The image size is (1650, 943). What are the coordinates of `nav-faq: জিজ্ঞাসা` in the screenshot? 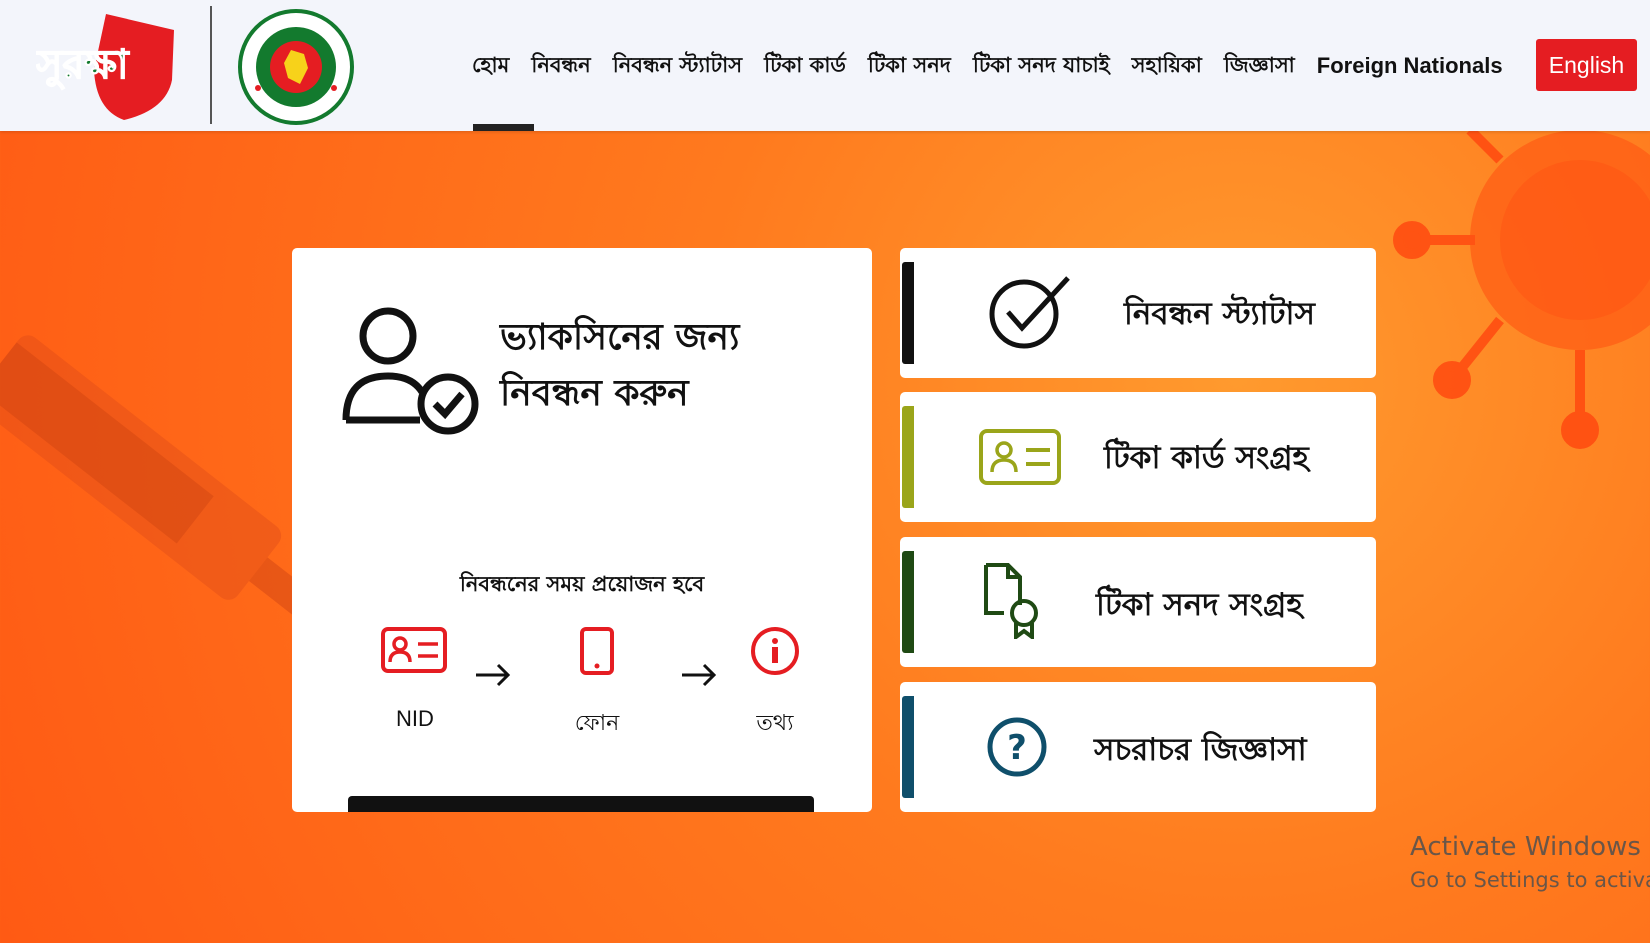 It's located at (1259, 66).